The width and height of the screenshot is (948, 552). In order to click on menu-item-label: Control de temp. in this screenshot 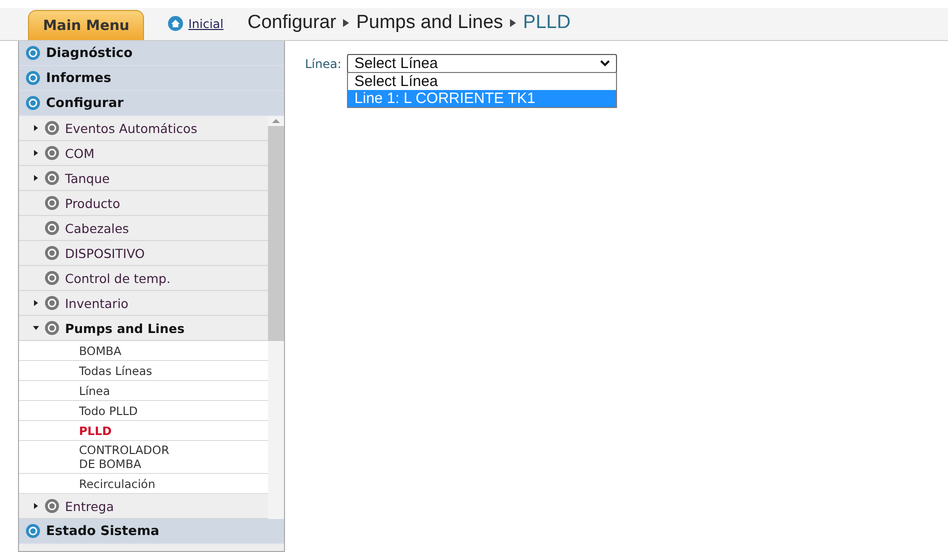, I will do `click(117, 278)`.